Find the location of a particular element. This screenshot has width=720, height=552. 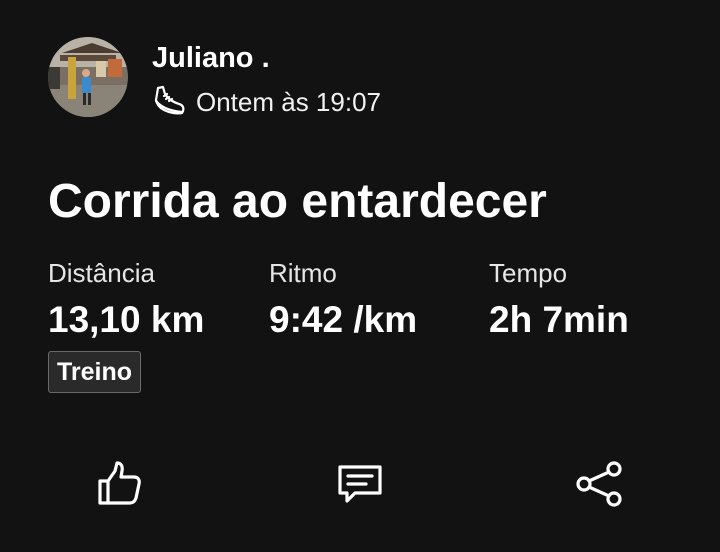

comment-icon is located at coordinates (360, 484).